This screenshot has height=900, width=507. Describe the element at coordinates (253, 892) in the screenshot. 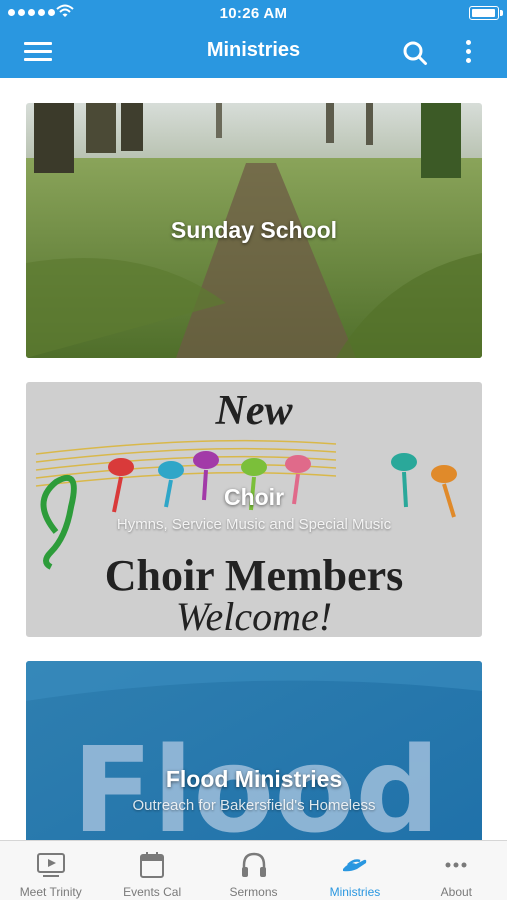

I see `tab-label: Sermons` at that location.